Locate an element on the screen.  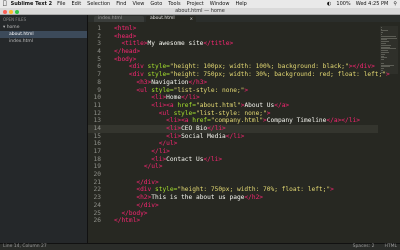
search-icon: ⚲ is located at coordinates (395, 4).